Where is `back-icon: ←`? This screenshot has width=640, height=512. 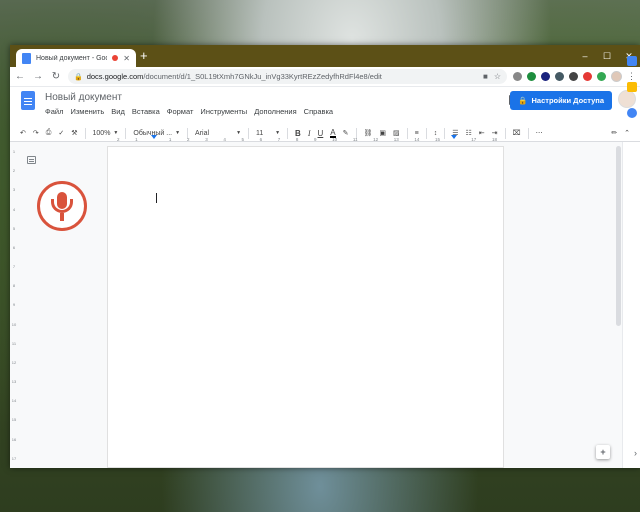
back-icon: ← is located at coordinates (20, 76).